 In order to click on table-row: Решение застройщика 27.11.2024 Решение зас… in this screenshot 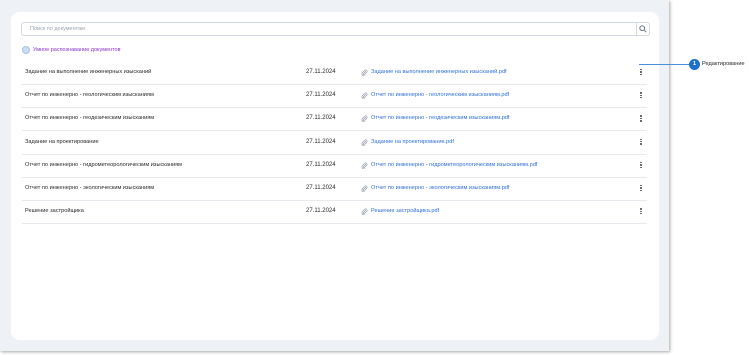, I will do `click(334, 212)`.